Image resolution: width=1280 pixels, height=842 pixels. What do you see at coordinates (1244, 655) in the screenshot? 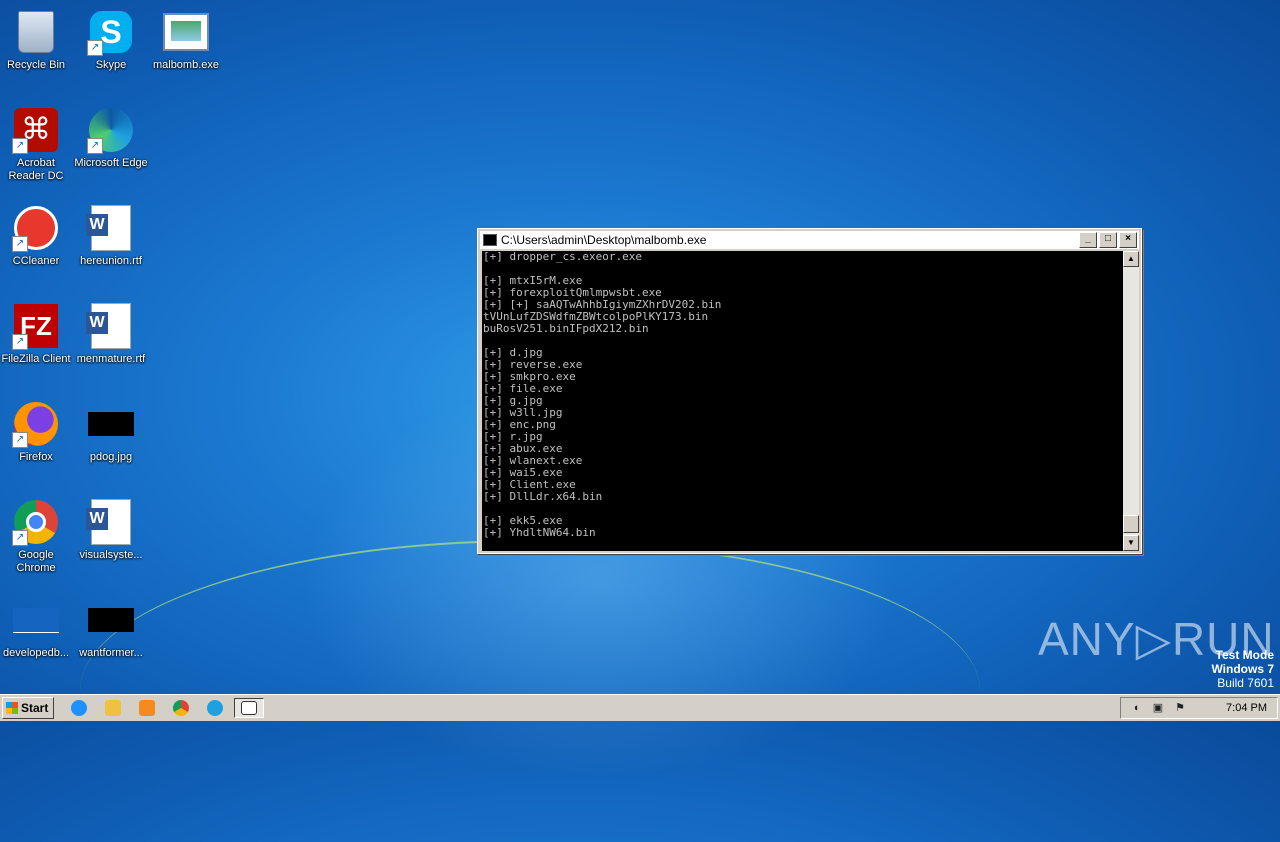
I see `test-mode-label: Test Mode` at bounding box center [1244, 655].